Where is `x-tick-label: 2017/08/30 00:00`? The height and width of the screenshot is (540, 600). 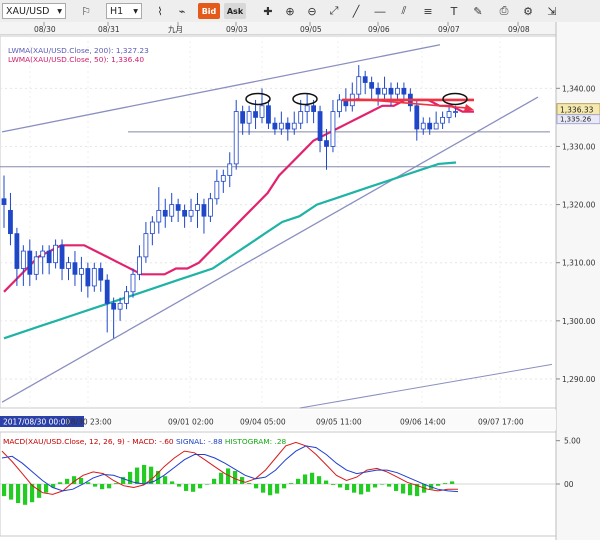 x-tick-label: 2017/08/30 00:00 is located at coordinates (36, 422).